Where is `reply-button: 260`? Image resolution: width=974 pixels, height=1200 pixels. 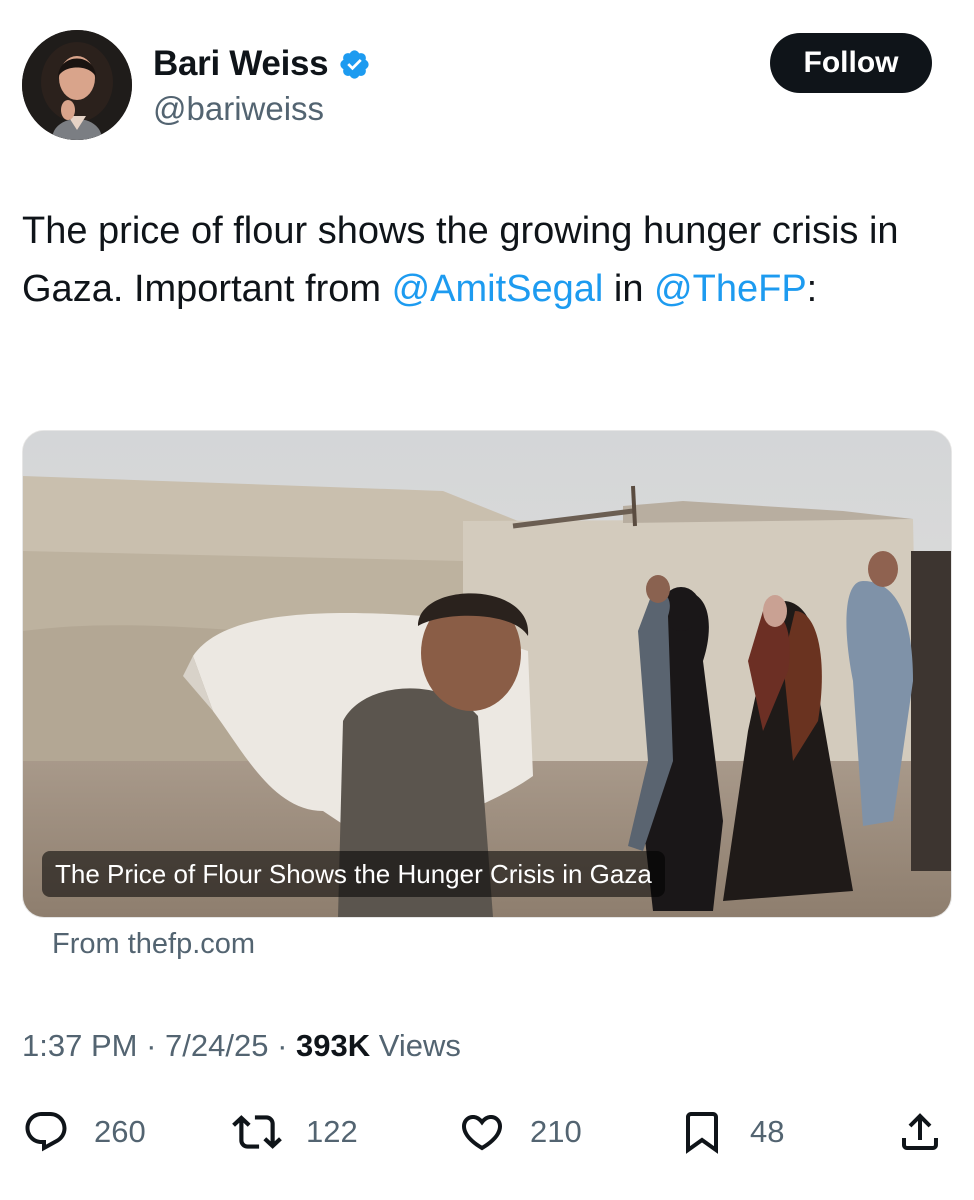 reply-button: 260 is located at coordinates (84, 1132).